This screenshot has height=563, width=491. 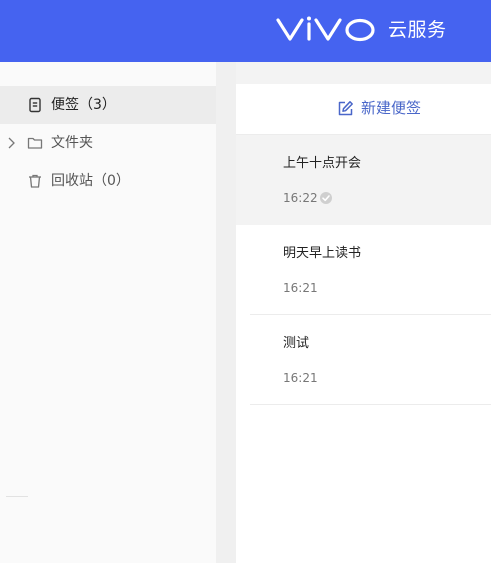 I want to click on note-title: 测试, so click(x=296, y=343).